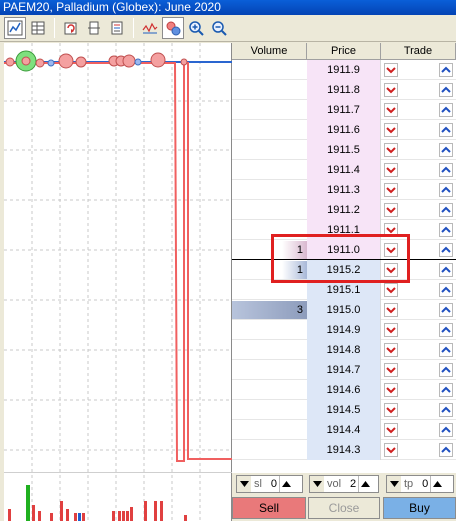  I want to click on tp-decrease-button, so click(394, 484).